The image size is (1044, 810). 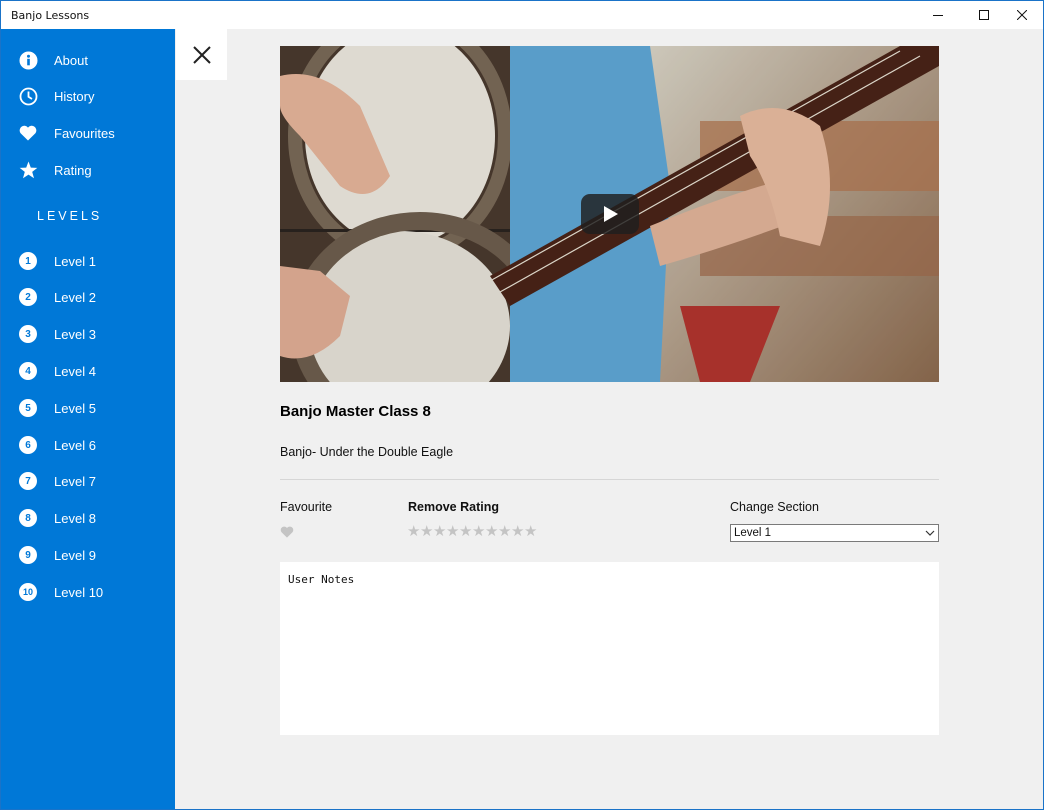 I want to click on sidebar-item-level-10: 10 Level 10, so click(x=88, y=592).